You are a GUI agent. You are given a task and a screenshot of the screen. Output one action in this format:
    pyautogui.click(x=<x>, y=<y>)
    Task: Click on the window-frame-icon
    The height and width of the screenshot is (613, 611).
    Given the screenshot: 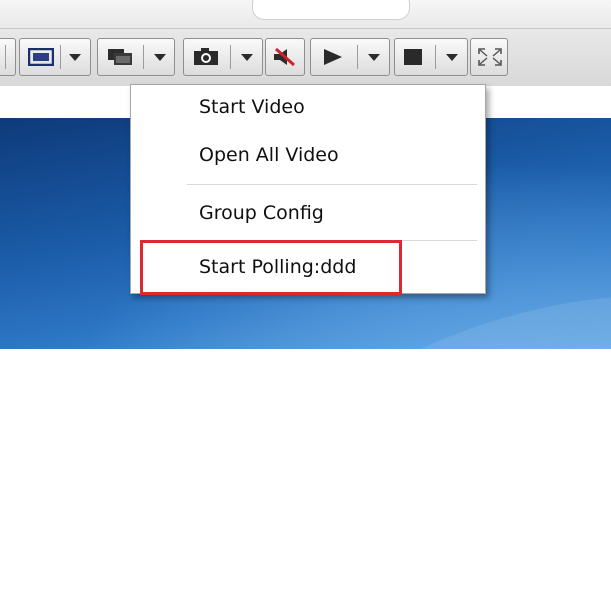 What is the action you would take?
    pyautogui.click(x=41, y=57)
    